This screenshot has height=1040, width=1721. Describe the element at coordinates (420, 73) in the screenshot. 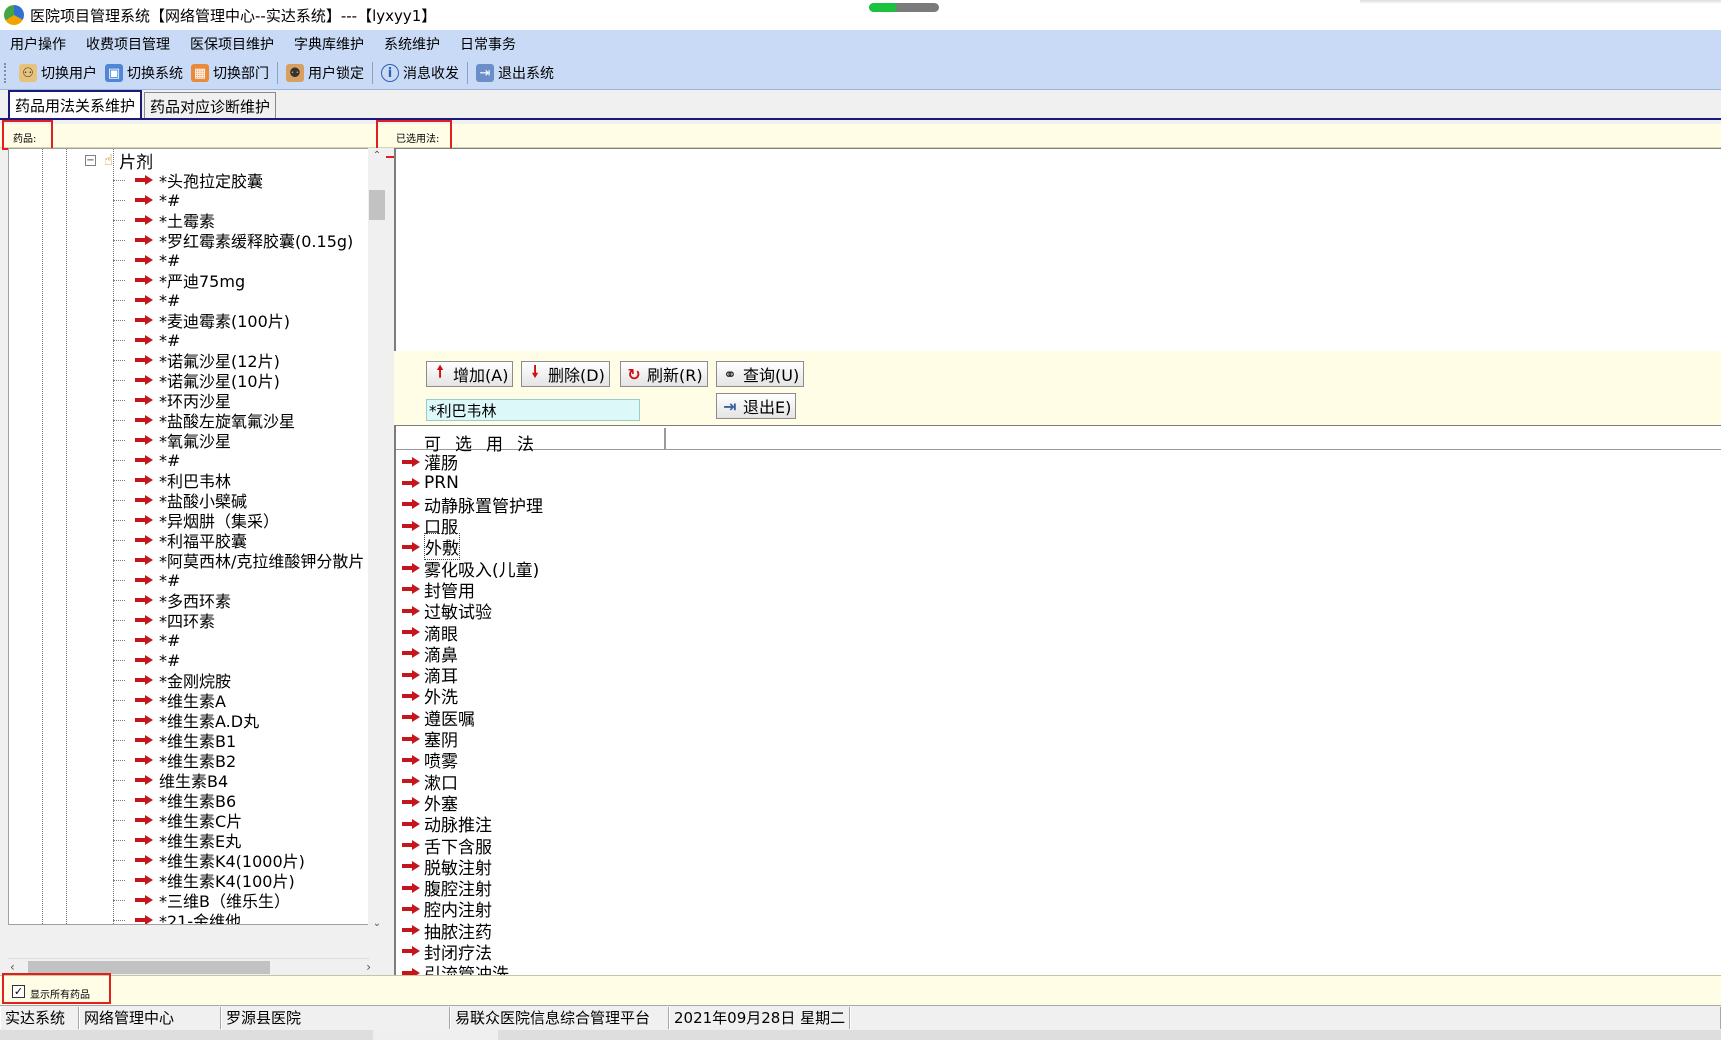

I see `messages-button: i 消息收发` at that location.